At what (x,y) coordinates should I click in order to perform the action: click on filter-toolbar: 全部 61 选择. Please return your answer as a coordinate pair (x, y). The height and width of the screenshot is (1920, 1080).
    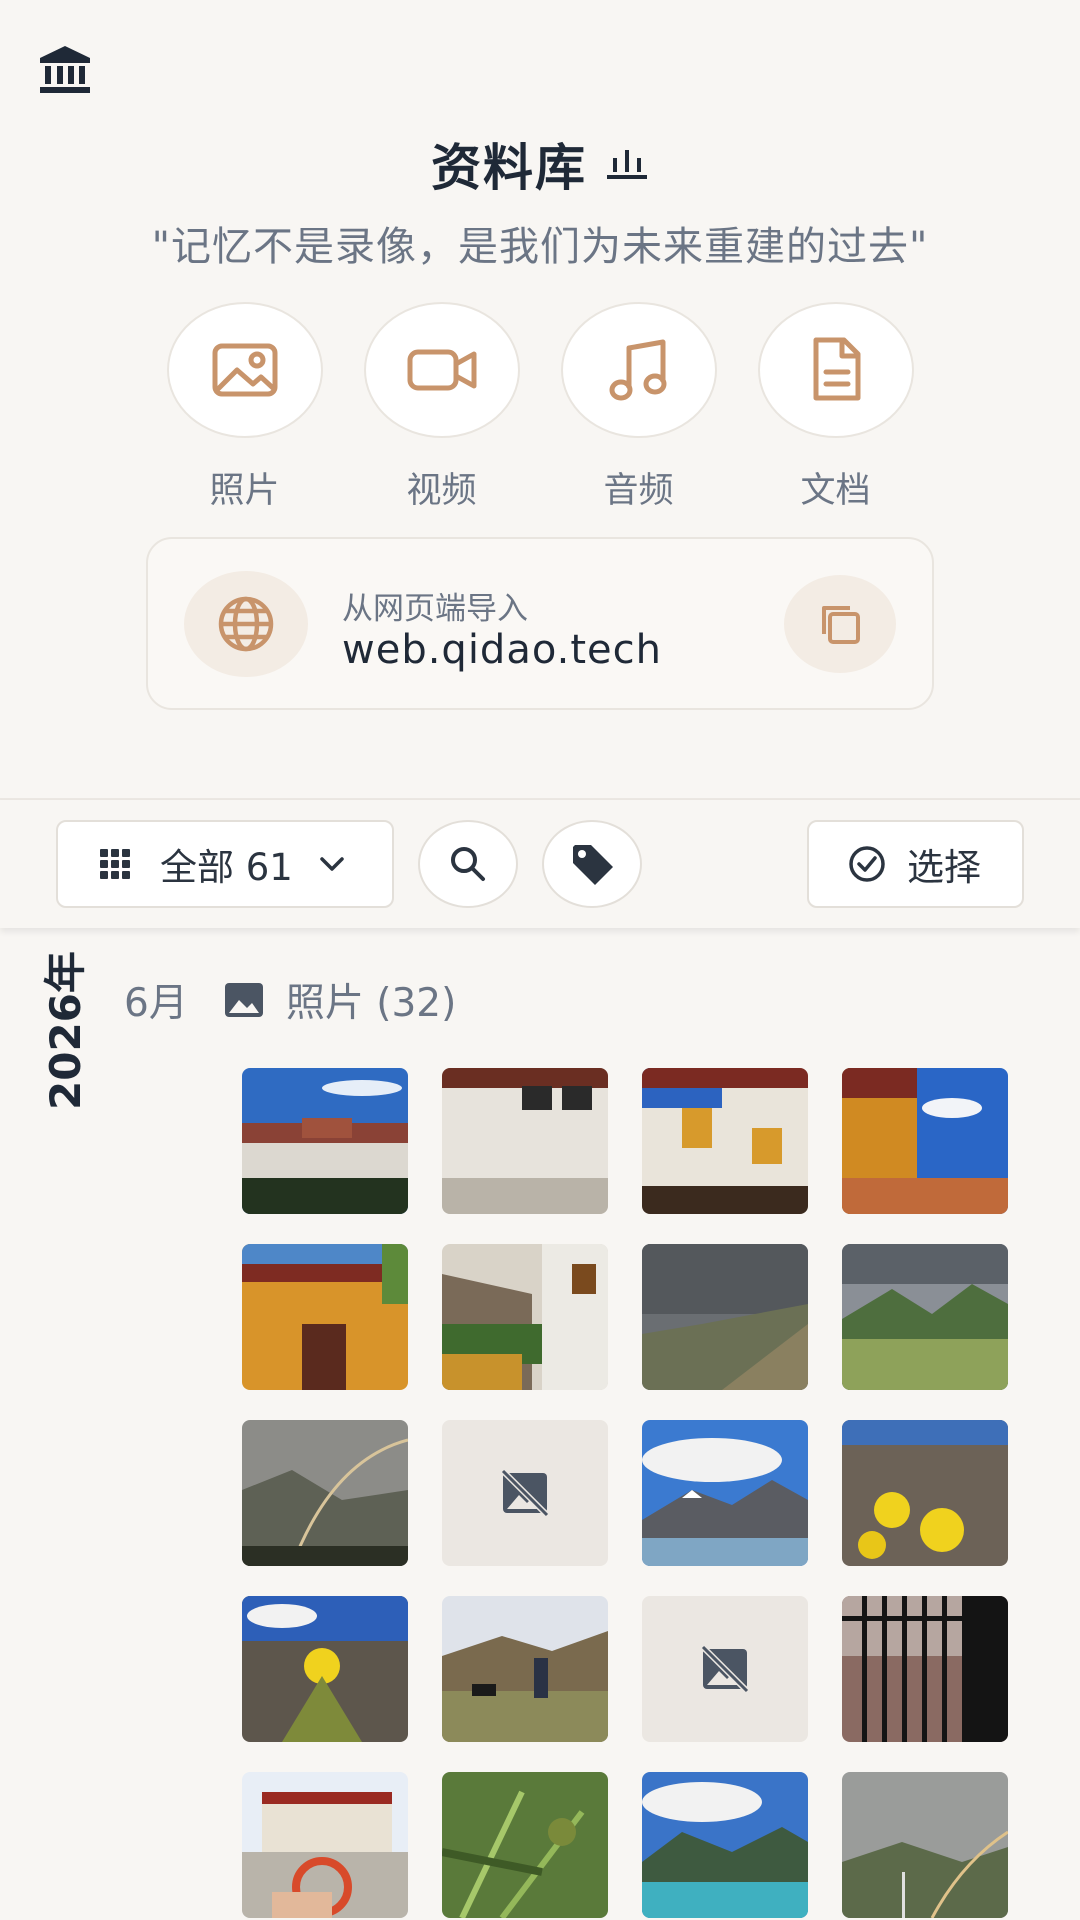
    Looking at the image, I should click on (540, 864).